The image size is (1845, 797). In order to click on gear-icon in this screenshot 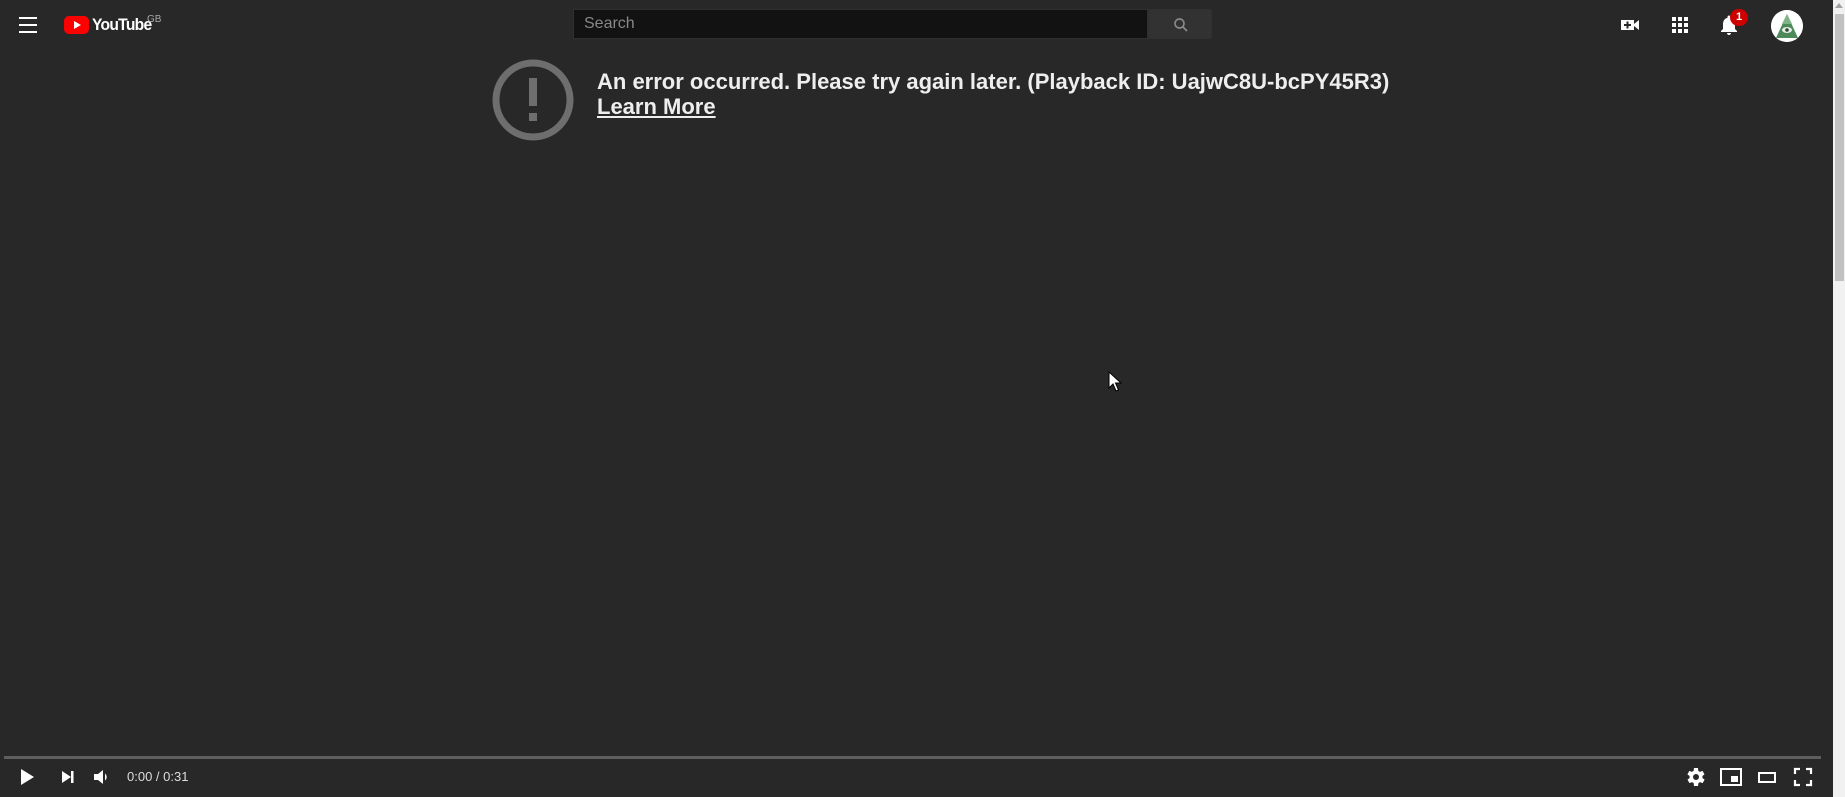, I will do `click(1696, 777)`.